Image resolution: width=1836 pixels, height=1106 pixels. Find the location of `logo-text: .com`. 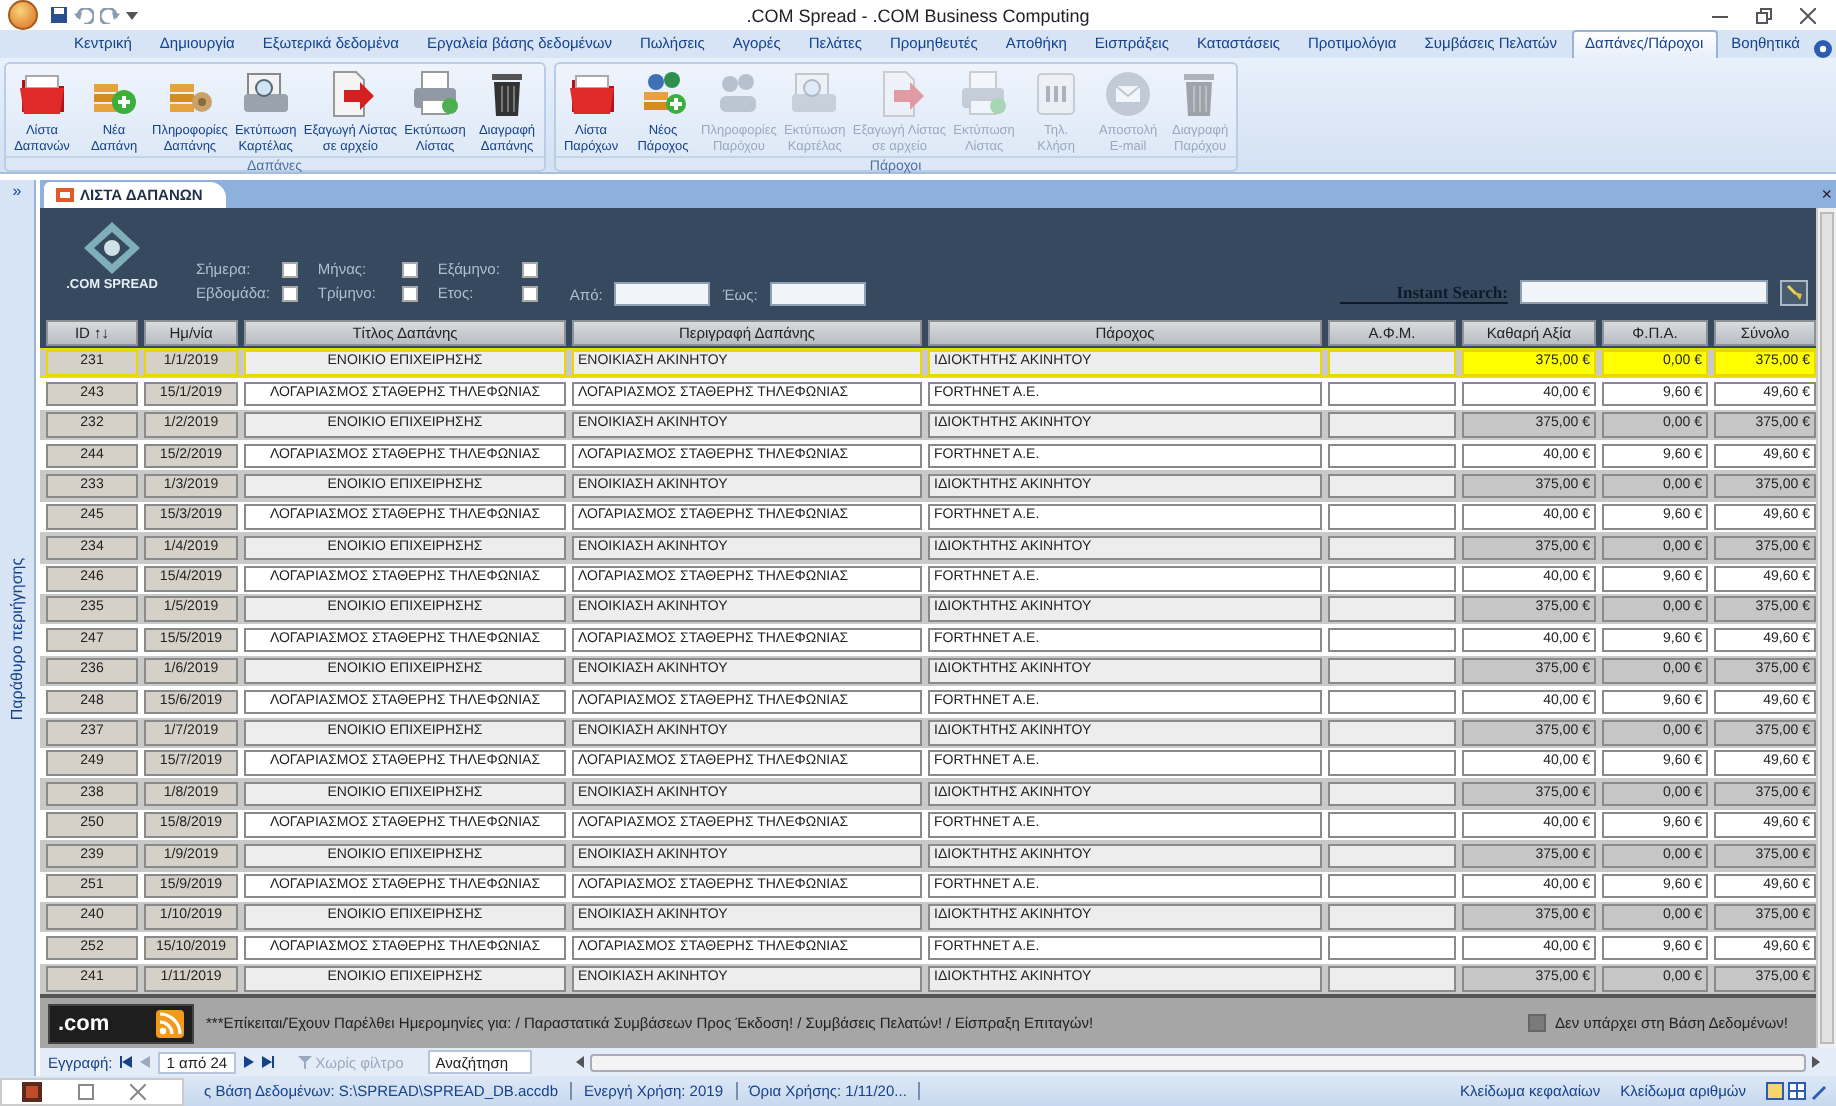

logo-text: .com is located at coordinates (84, 1023).